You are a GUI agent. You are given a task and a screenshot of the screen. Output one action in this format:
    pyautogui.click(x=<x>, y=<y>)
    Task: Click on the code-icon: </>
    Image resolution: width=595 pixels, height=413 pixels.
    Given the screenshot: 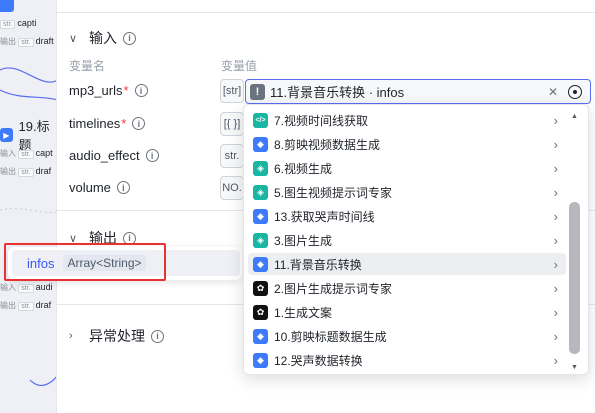 What is the action you would take?
    pyautogui.click(x=260, y=120)
    